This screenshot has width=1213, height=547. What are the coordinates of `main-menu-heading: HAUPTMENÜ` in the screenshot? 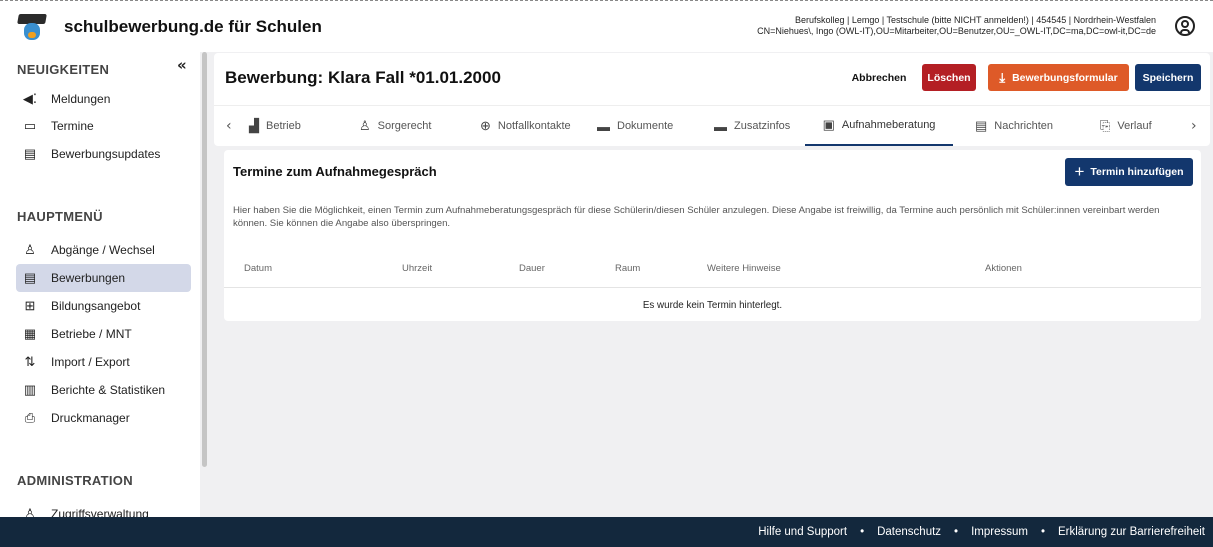 It's located at (60, 216).